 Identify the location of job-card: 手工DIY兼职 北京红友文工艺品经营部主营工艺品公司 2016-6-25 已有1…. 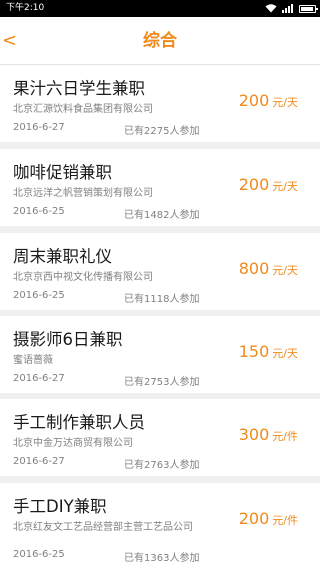
(160, 525).